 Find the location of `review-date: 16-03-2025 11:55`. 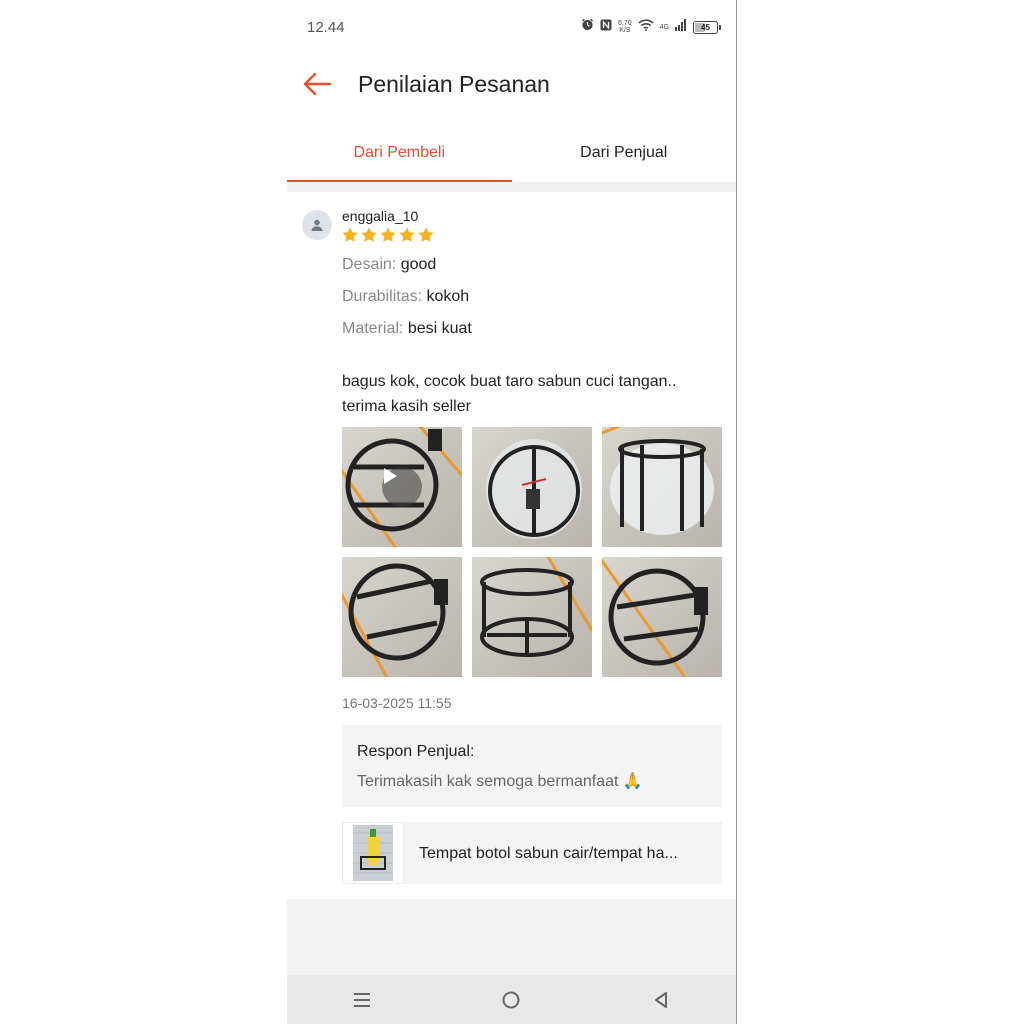

review-date: 16-03-2025 11:55 is located at coordinates (397, 703).